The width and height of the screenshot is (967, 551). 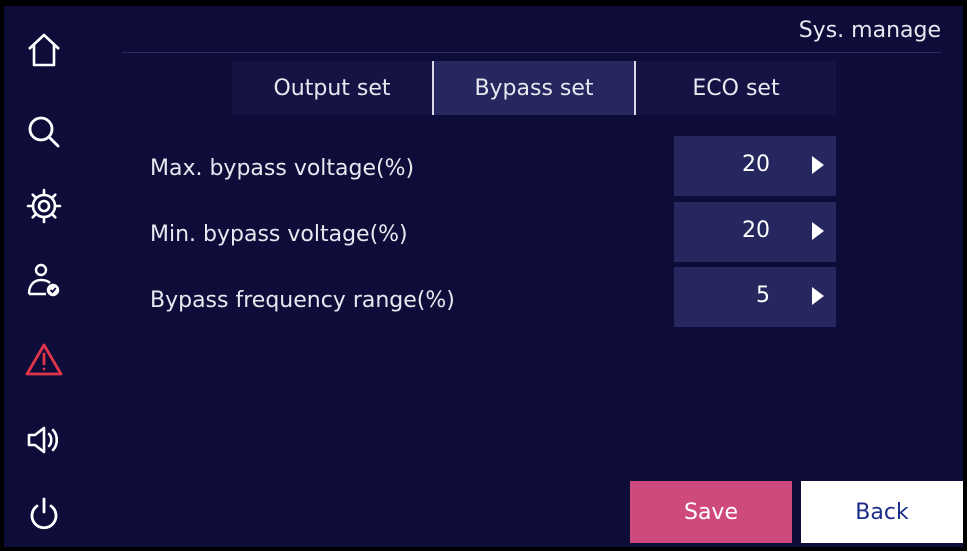 What do you see at coordinates (279, 234) in the screenshot?
I see `min-bypass-voltage-label: Min. bypass voltage(%)` at bounding box center [279, 234].